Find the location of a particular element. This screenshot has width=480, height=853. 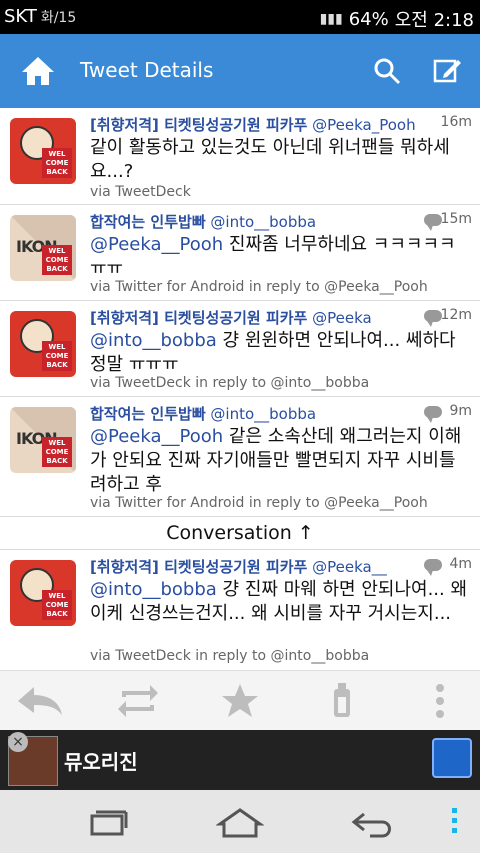

ad-close-button: × is located at coordinates (18, 742).